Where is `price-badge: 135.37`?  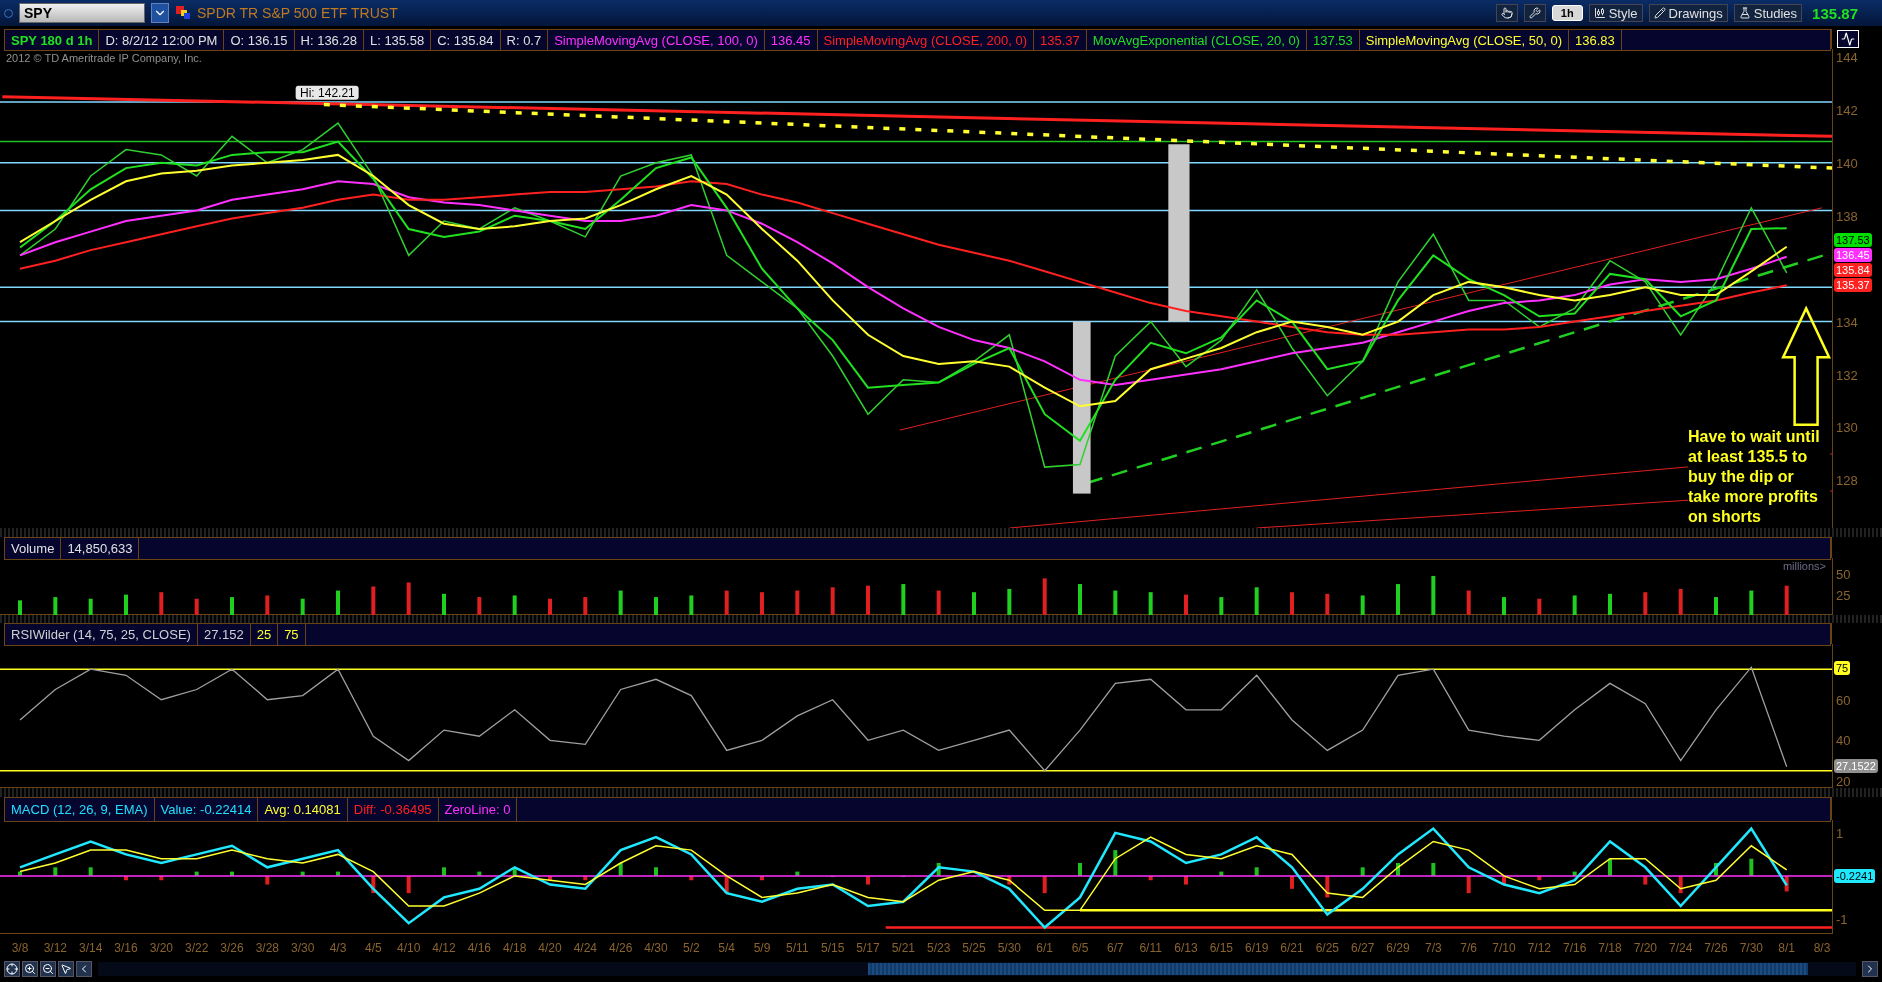
price-badge: 135.37 is located at coordinates (1853, 285).